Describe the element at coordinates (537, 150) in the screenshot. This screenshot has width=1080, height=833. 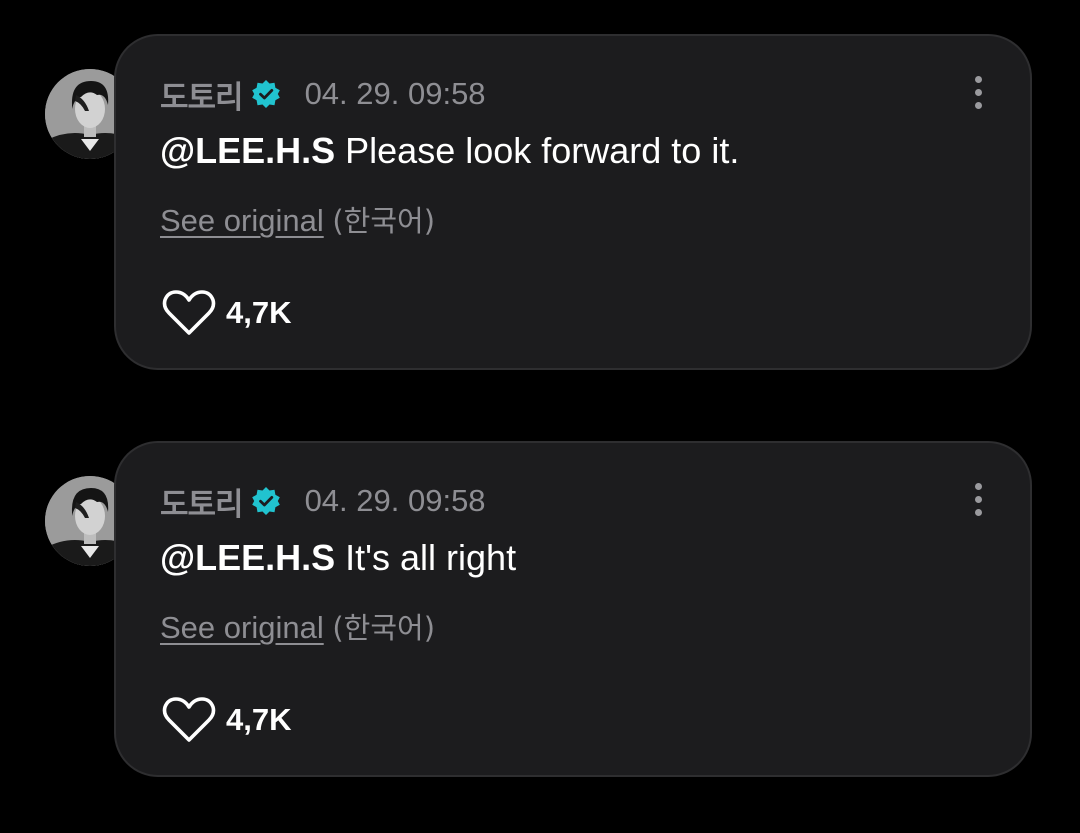
I see `comment-body: Please look forward to it.` at that location.